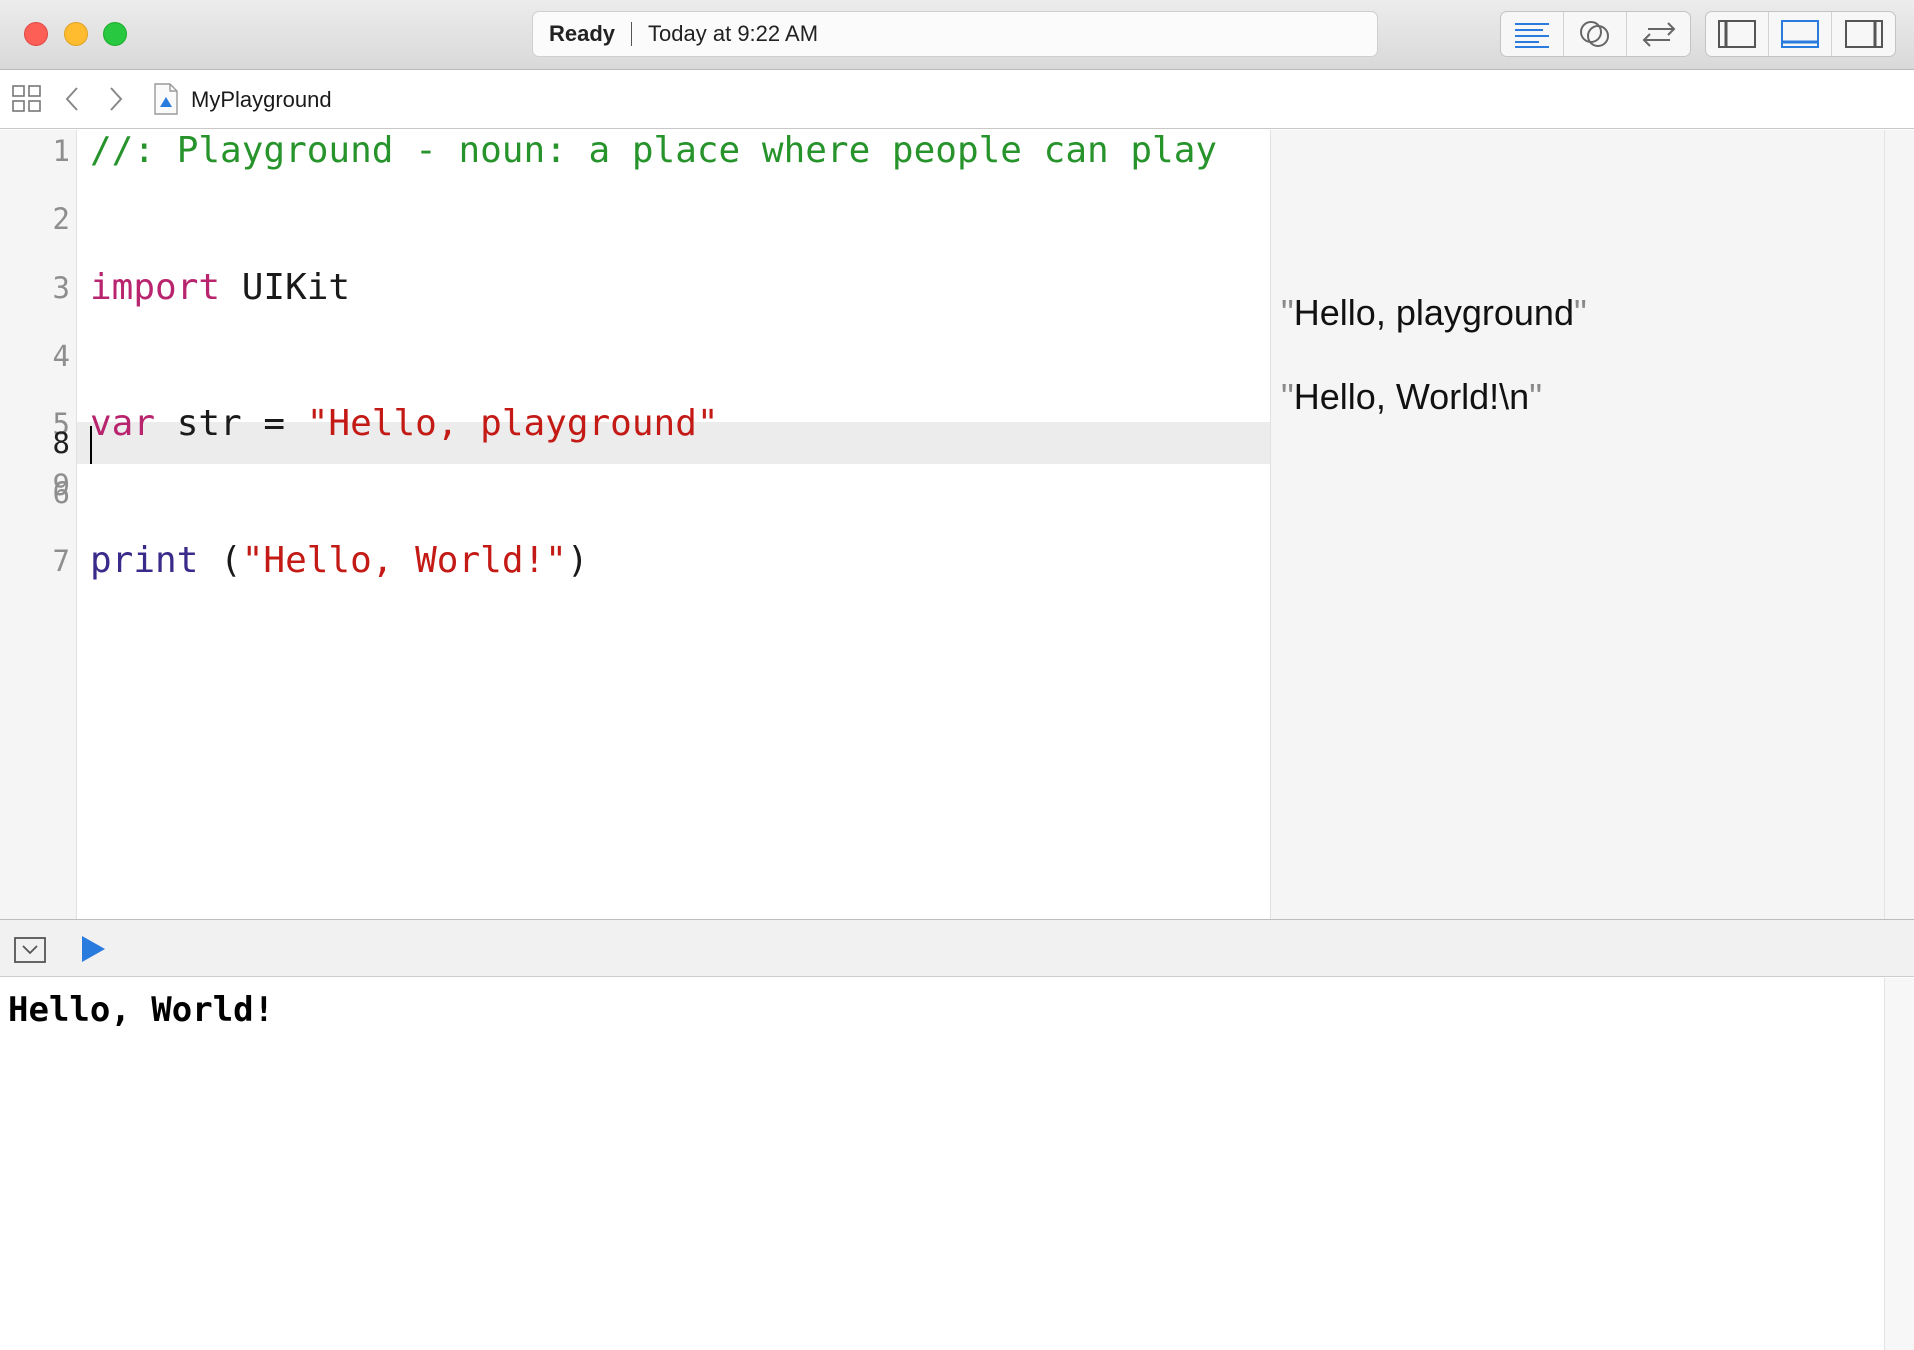 The width and height of the screenshot is (1914, 1350). I want to click on version-editor-icon, so click(1658, 34).